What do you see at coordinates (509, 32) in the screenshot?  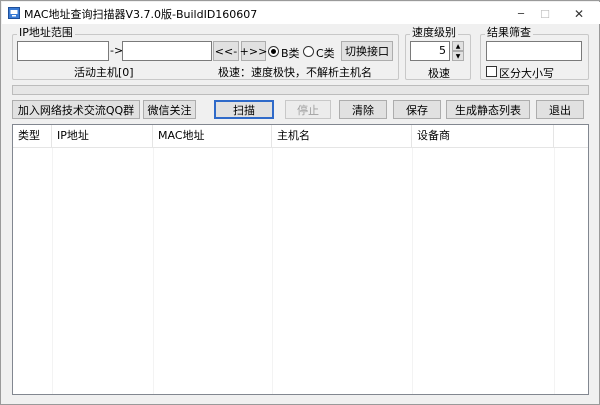 I see `filter-group-label: 结果筛查` at bounding box center [509, 32].